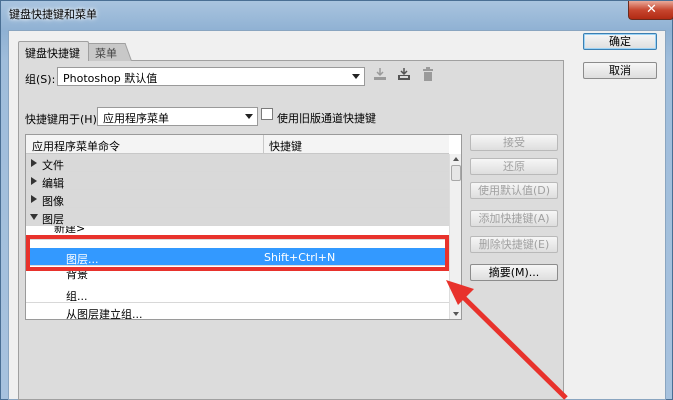 Image resolution: width=673 pixels, height=400 pixels. I want to click on column-header-command: 应用程序菜单命令, so click(76, 146).